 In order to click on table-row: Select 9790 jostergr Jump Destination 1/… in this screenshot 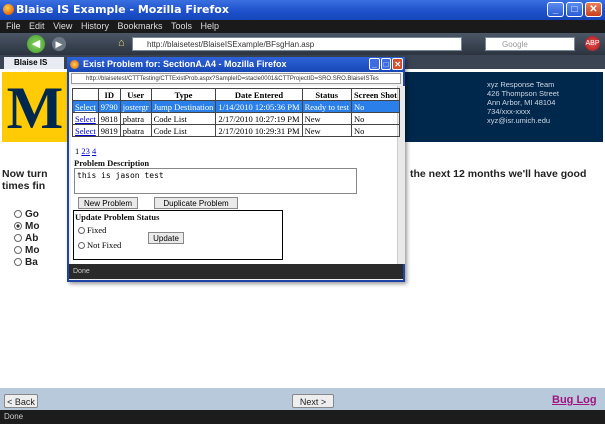, I will do `click(236, 106)`.